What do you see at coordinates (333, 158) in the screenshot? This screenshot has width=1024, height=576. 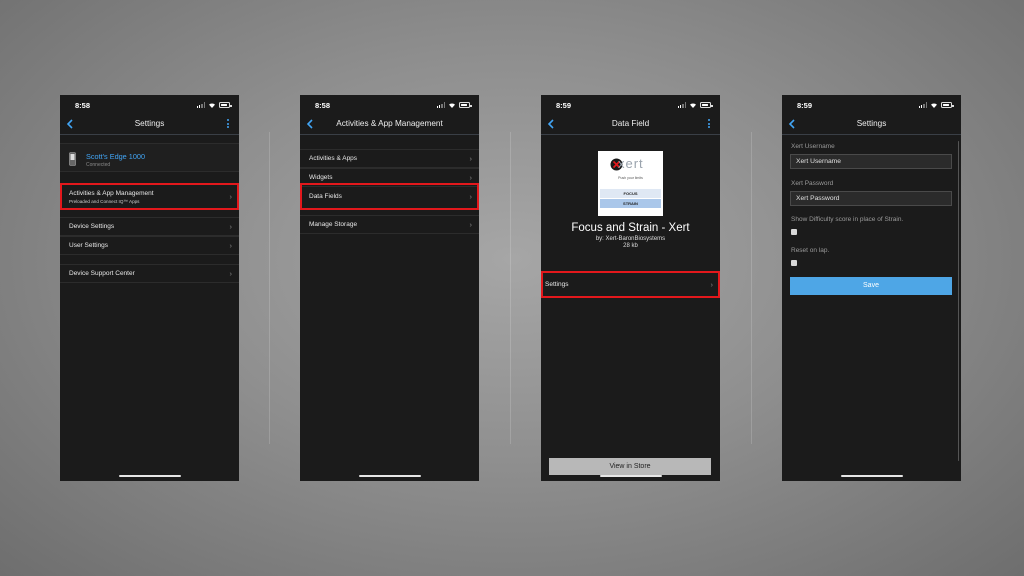 I see `row-label: Activities & Apps` at bounding box center [333, 158].